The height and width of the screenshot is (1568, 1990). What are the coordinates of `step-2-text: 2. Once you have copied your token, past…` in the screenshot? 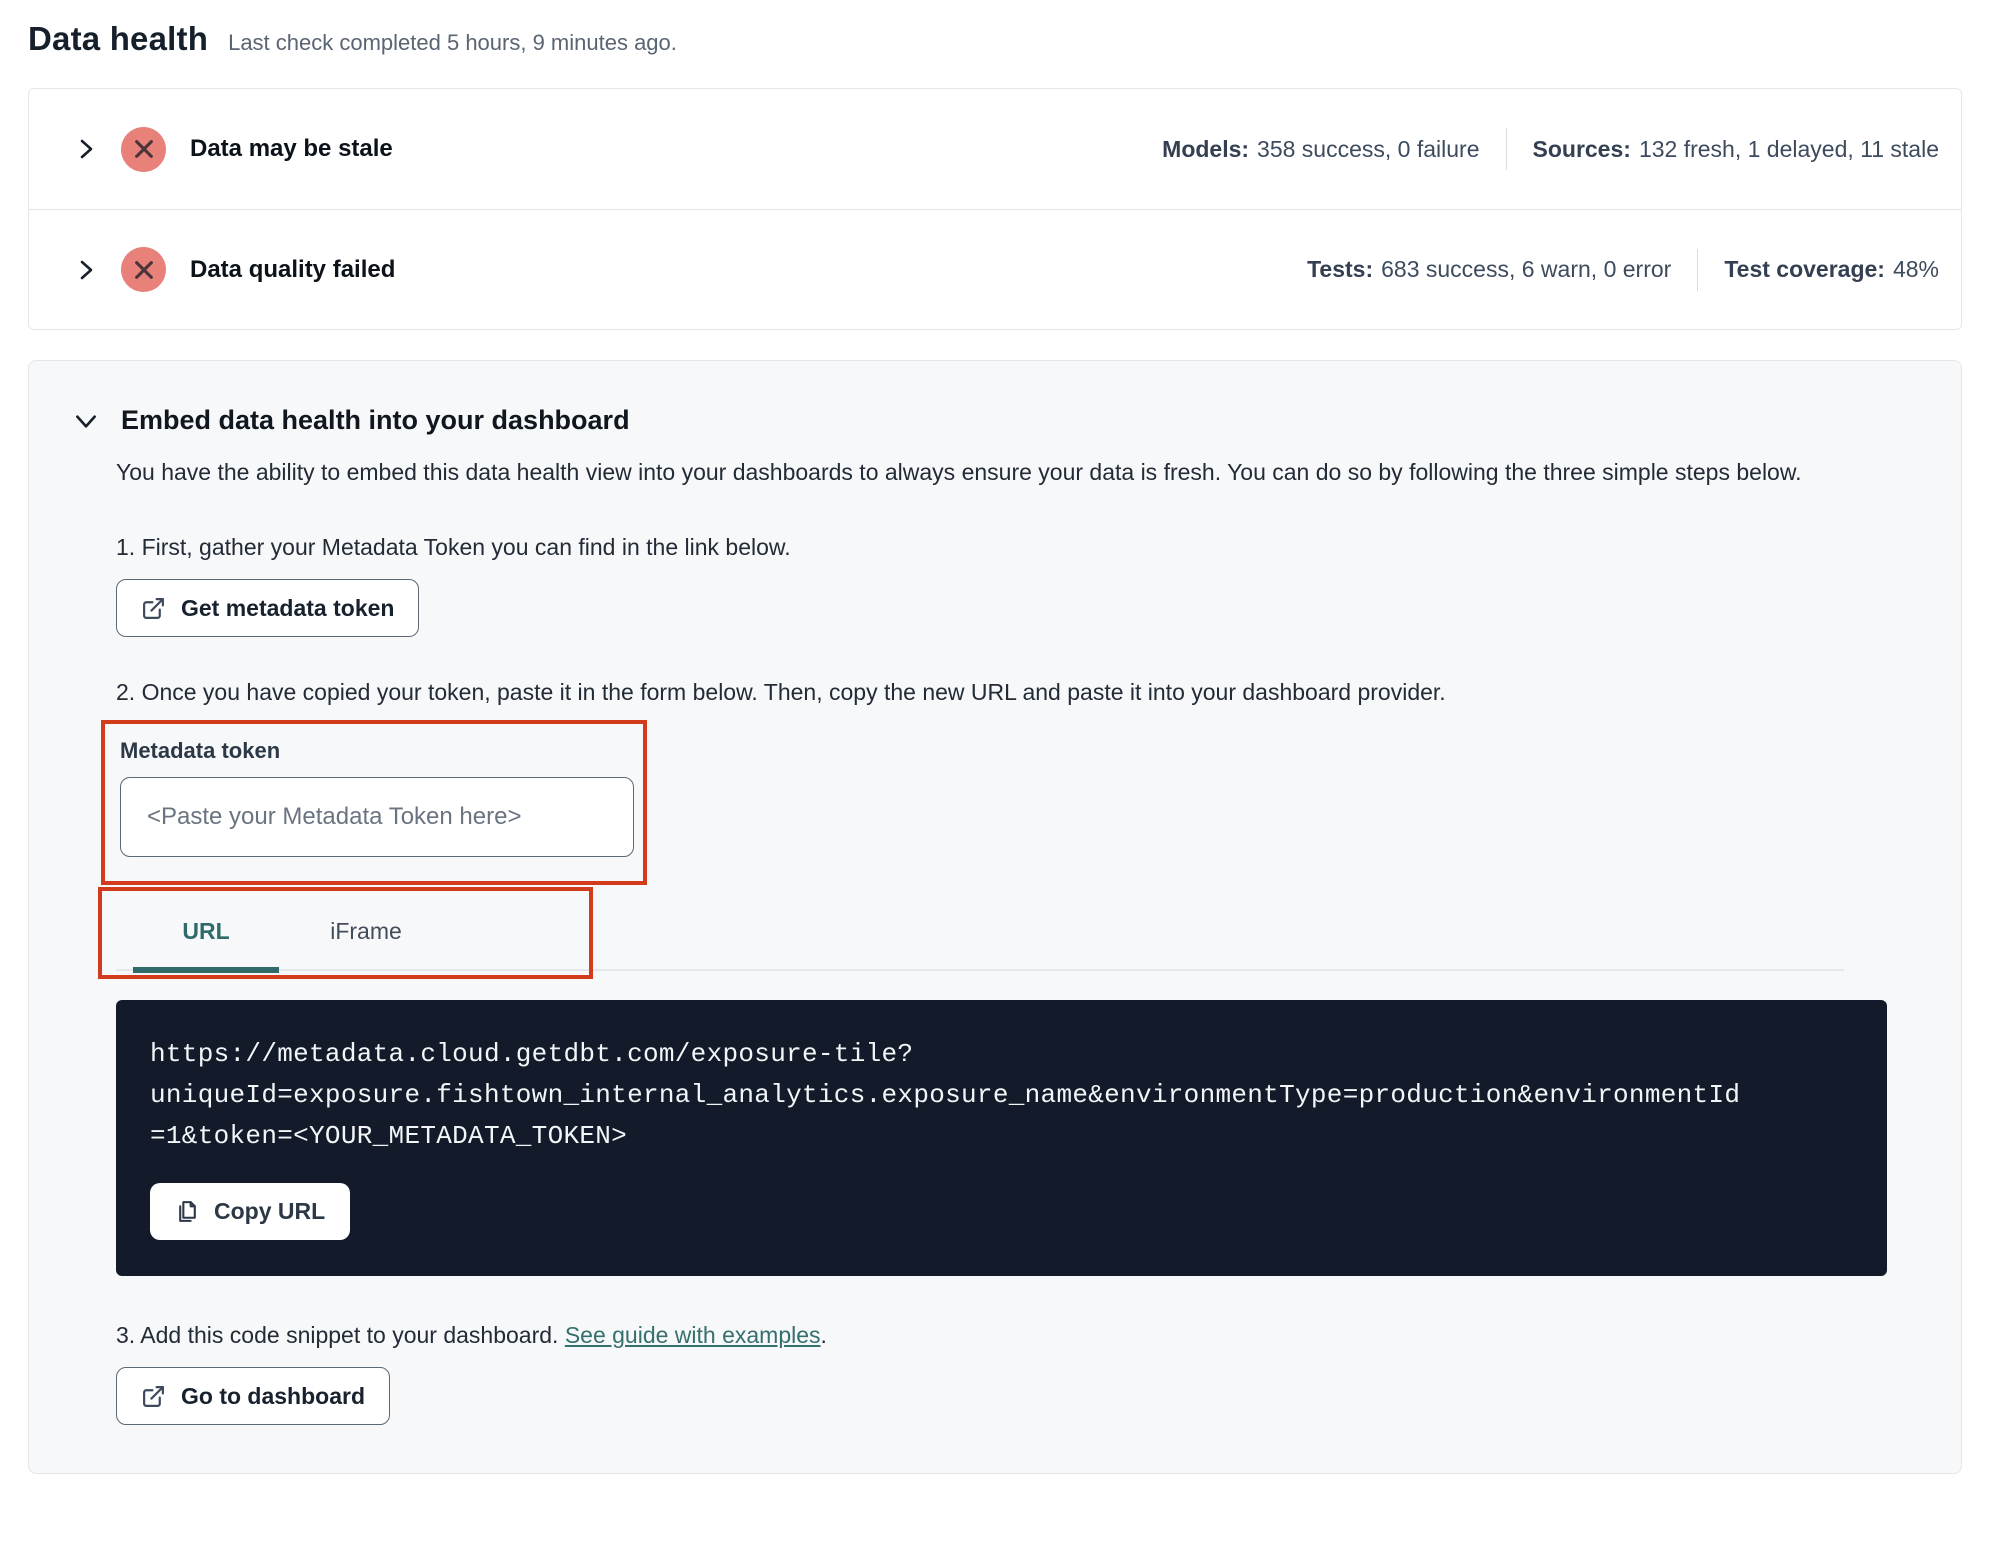 It's located at (781, 692).